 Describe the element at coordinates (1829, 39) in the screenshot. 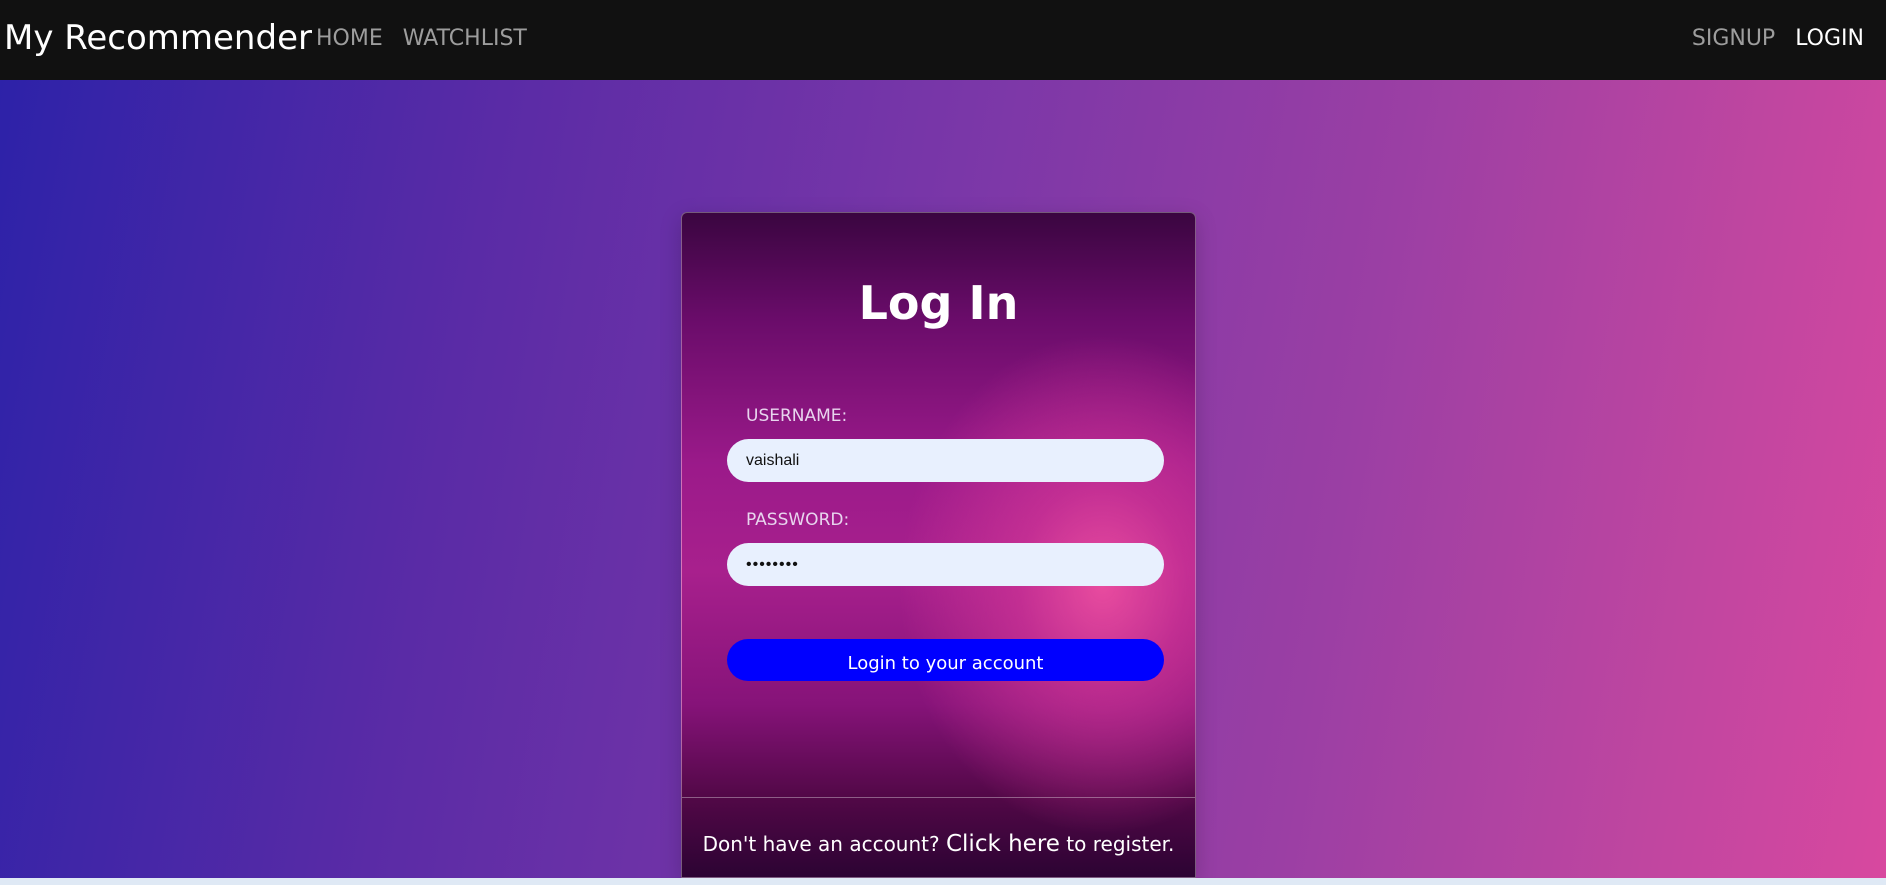

I see `nav-login-link: LOGIN` at that location.